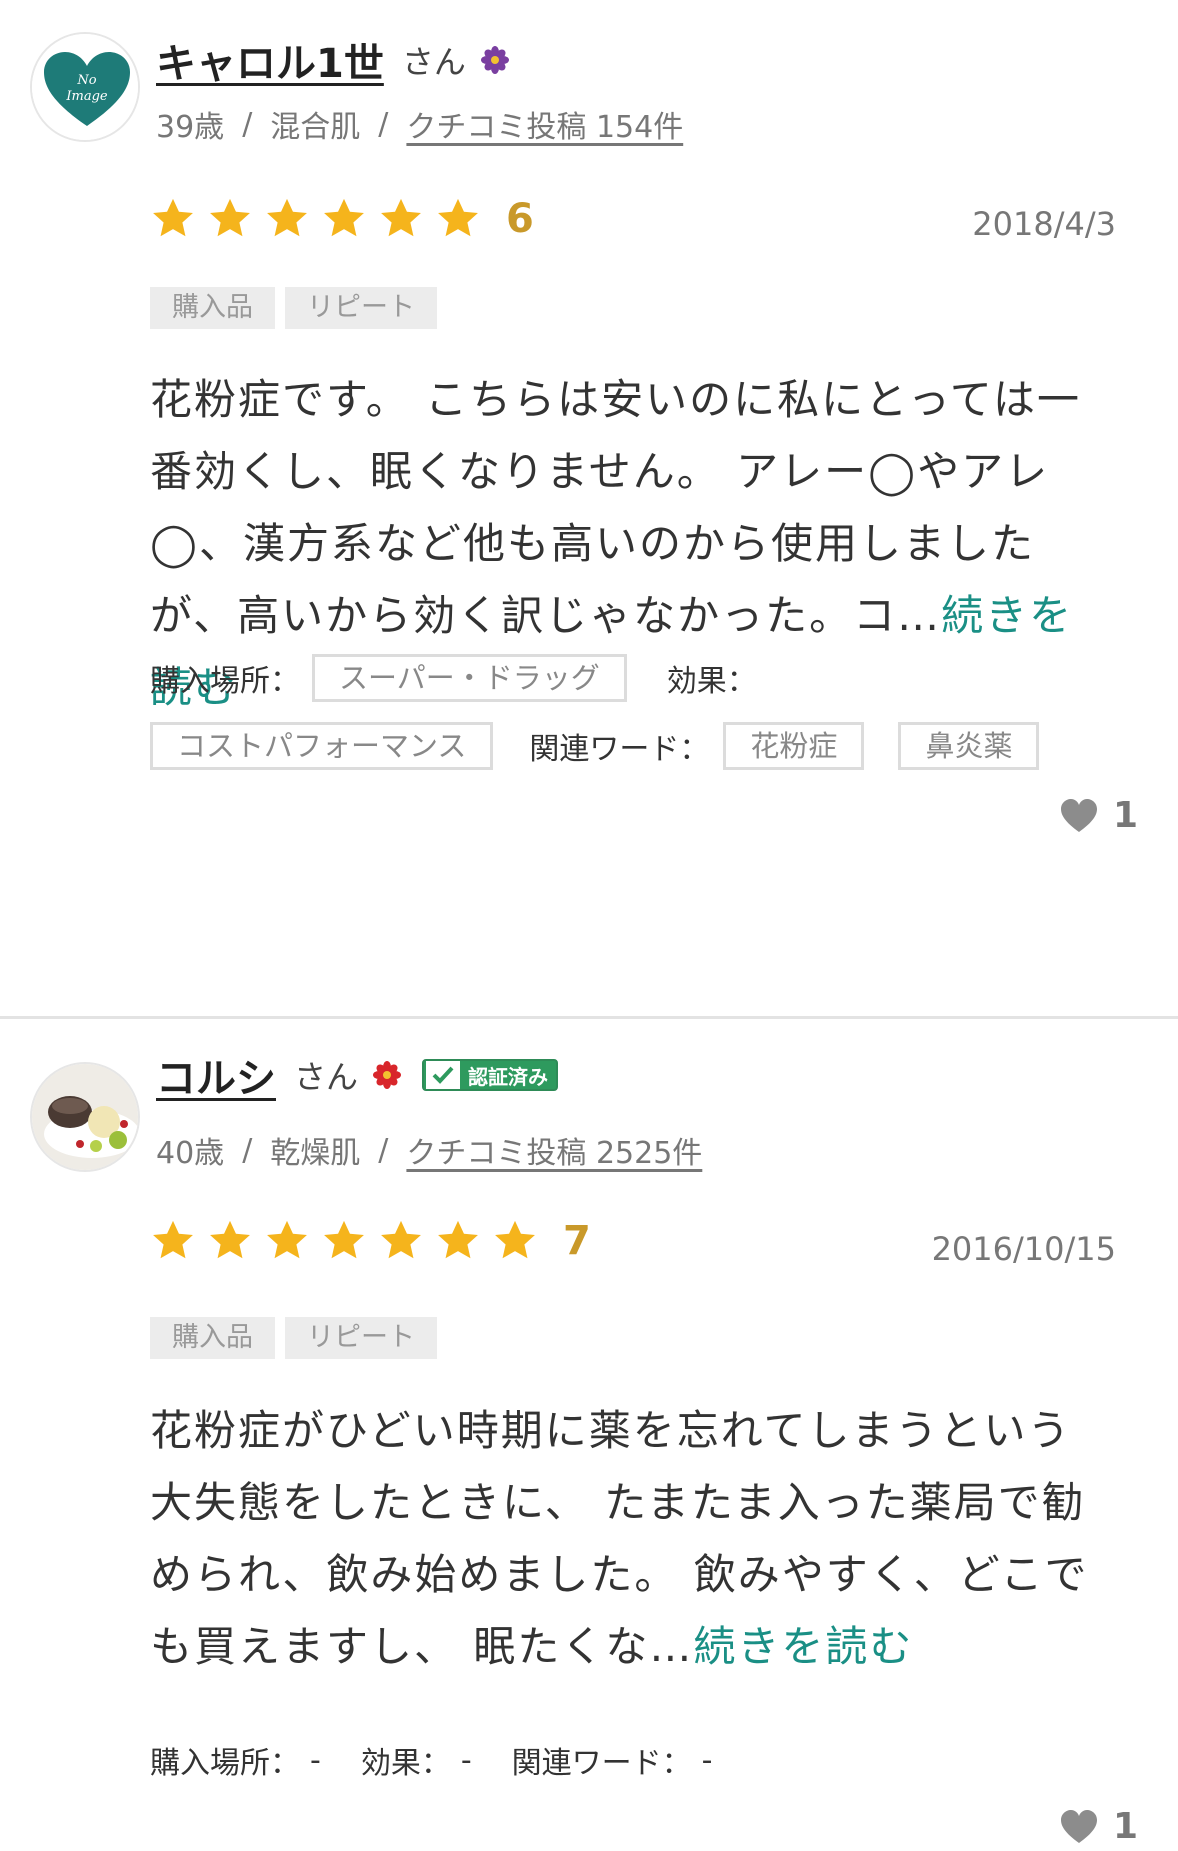 This screenshot has height=1851, width=1178. What do you see at coordinates (803, 1646) in the screenshot?
I see `read-more-link: 続きを読む` at bounding box center [803, 1646].